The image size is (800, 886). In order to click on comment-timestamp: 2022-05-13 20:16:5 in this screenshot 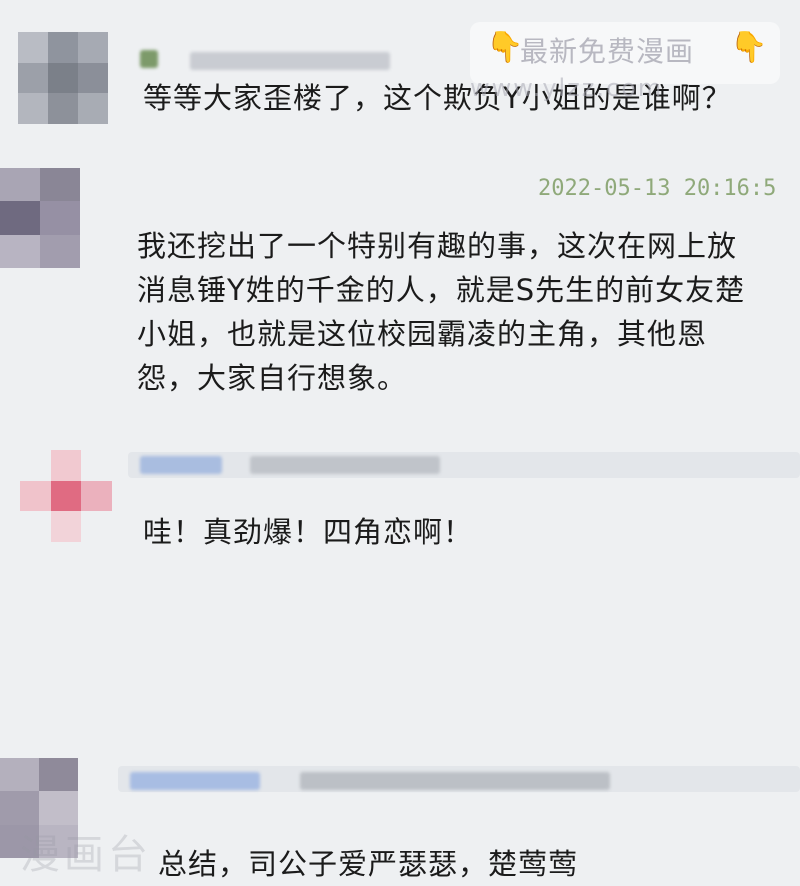, I will do `click(657, 188)`.